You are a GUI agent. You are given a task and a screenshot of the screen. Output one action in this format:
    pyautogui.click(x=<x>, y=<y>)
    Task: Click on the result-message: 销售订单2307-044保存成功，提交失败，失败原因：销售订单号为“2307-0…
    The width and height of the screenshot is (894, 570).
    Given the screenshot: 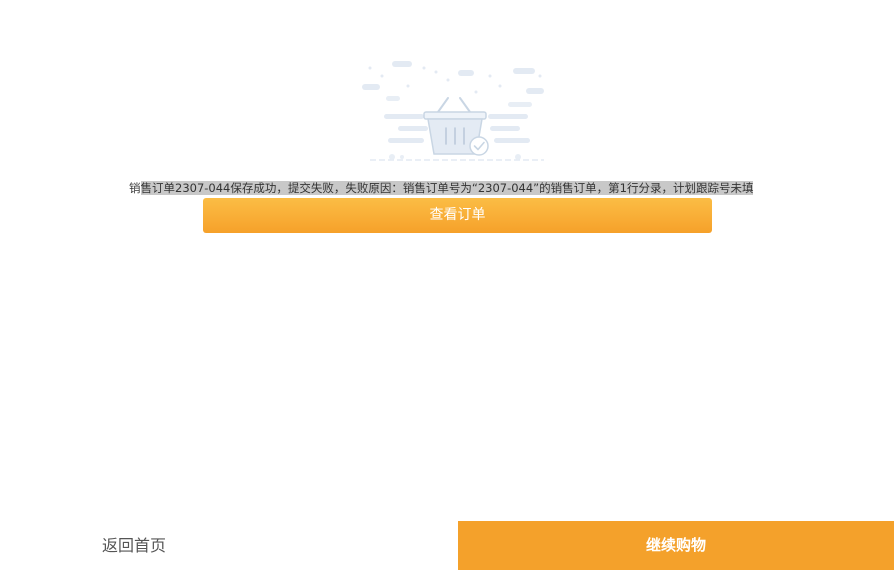 What is the action you would take?
    pyautogui.click(x=457, y=188)
    